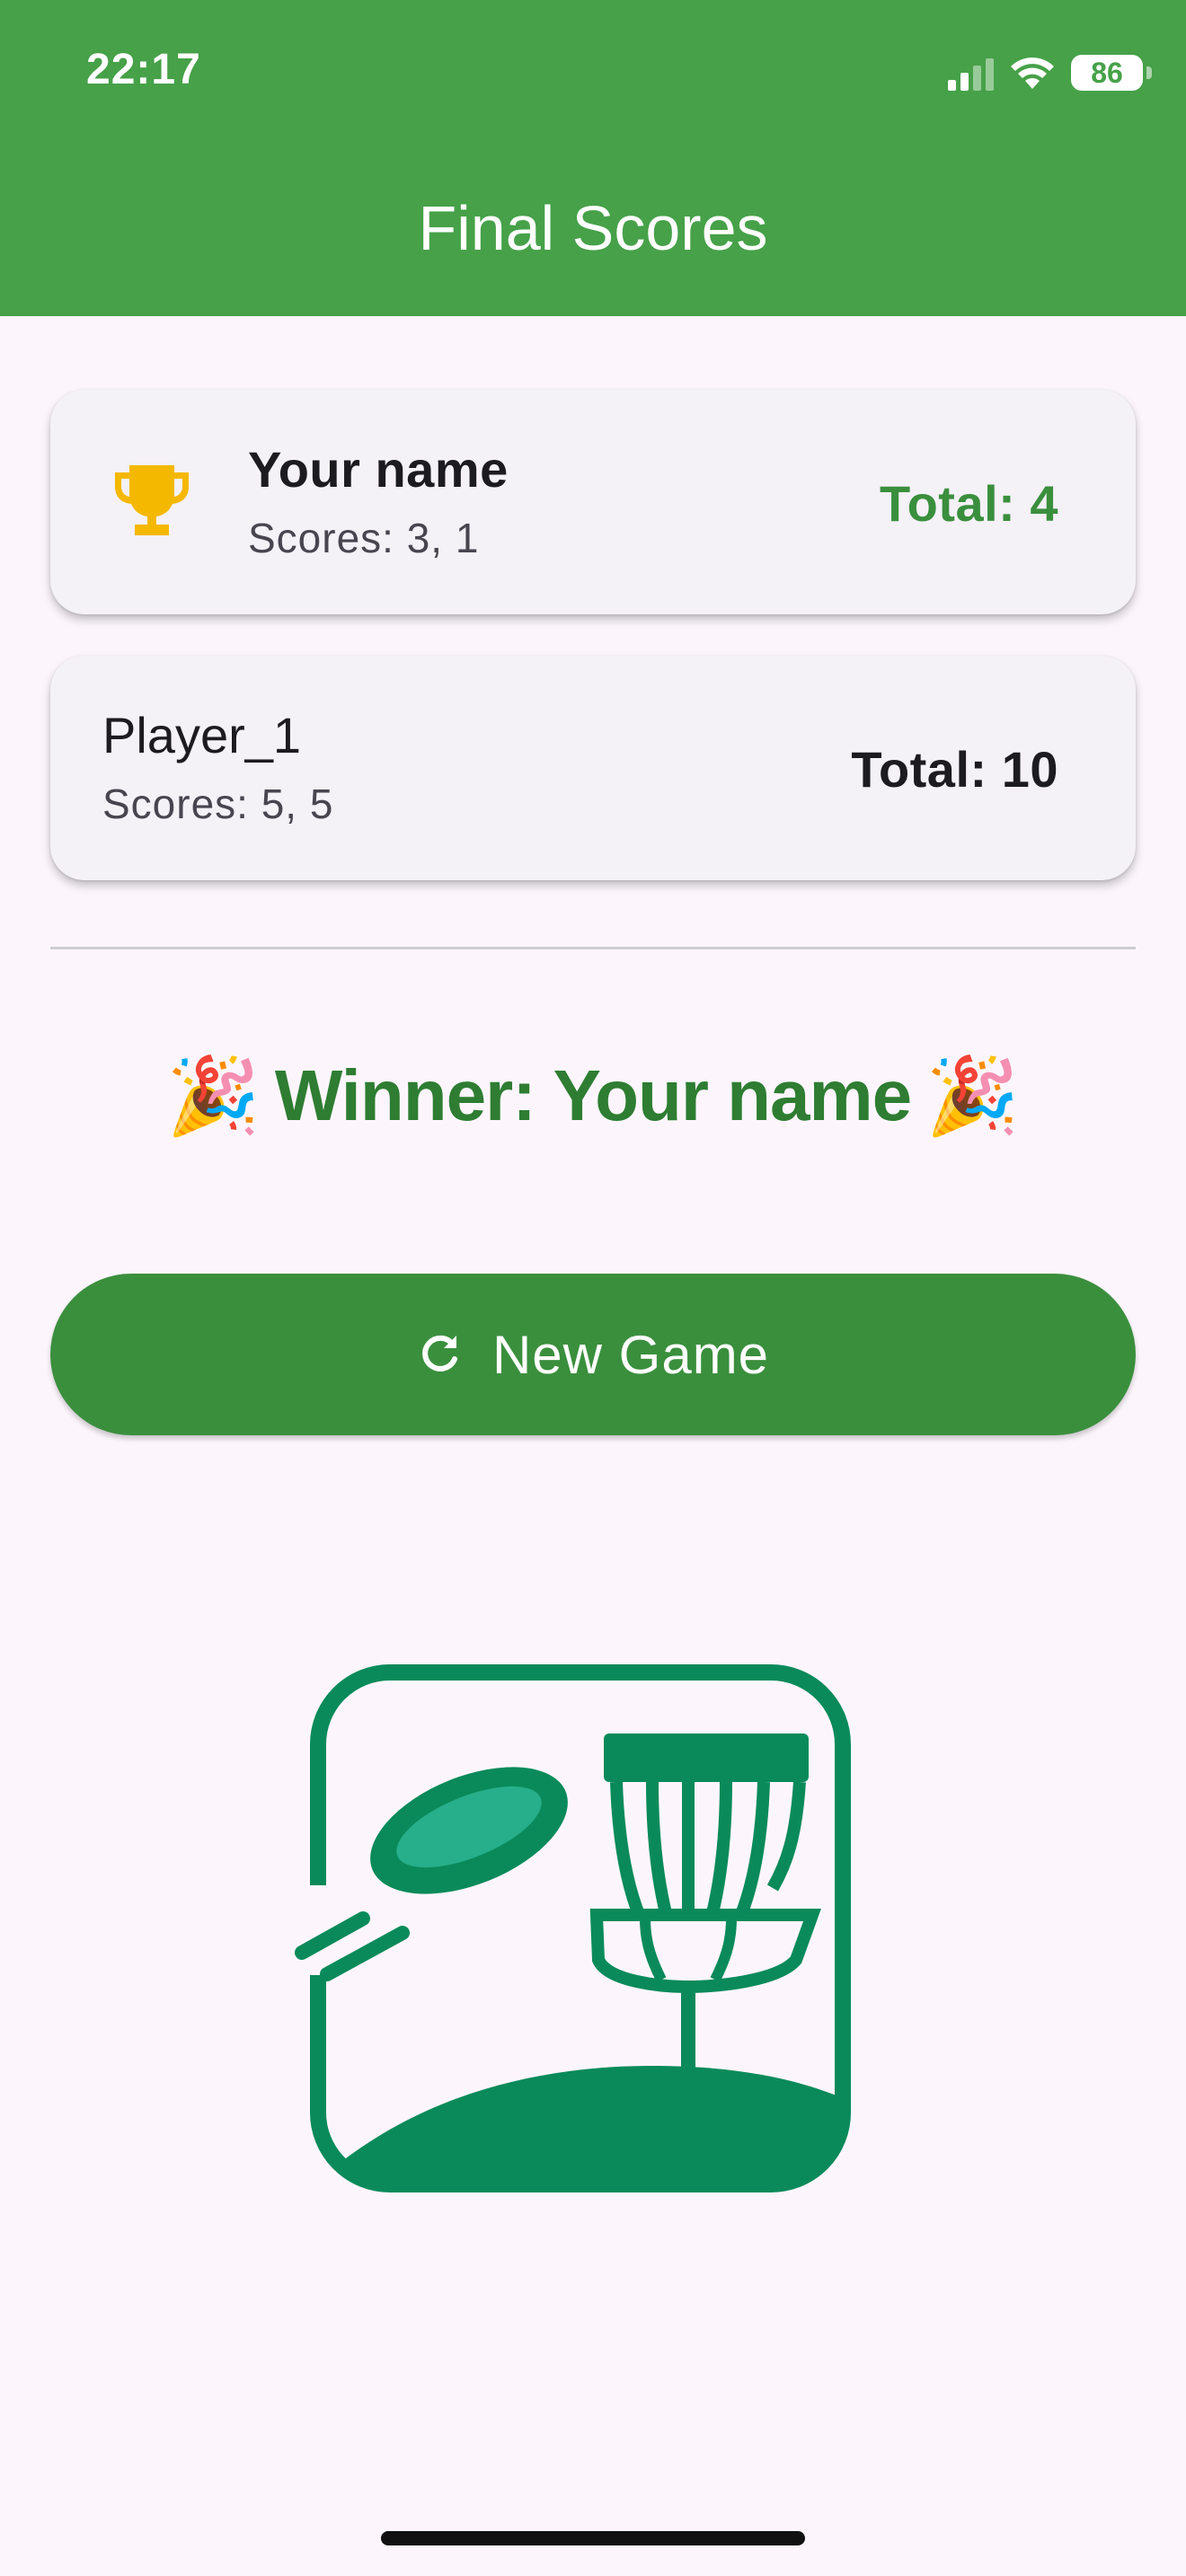  I want to click on home-indicator, so click(593, 2538).